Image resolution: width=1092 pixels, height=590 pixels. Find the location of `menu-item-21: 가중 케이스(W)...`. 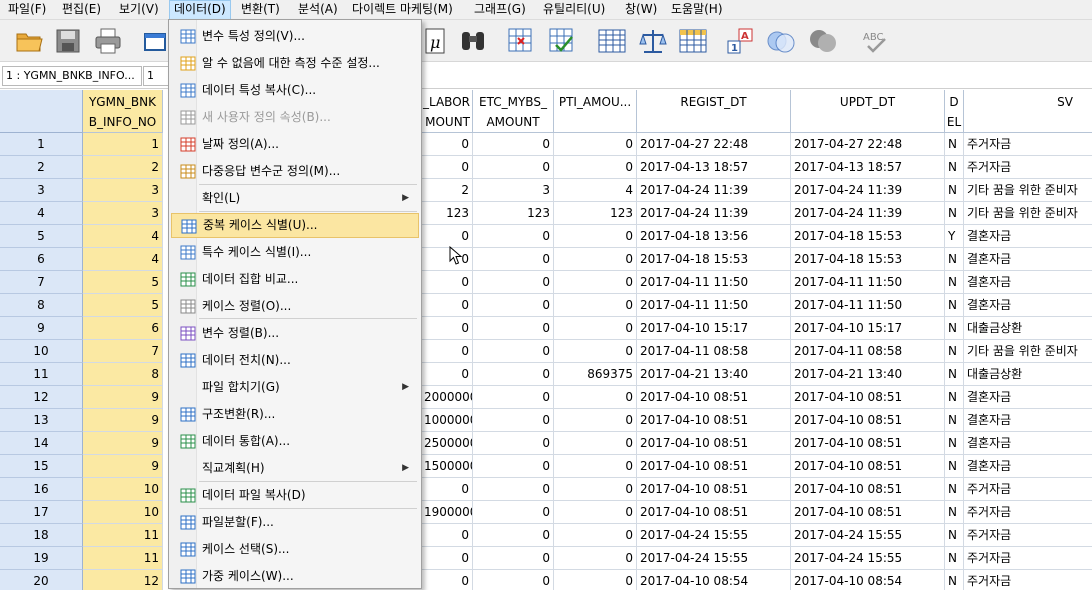

menu-item-21: 가중 케이스(W)... is located at coordinates (295, 576).